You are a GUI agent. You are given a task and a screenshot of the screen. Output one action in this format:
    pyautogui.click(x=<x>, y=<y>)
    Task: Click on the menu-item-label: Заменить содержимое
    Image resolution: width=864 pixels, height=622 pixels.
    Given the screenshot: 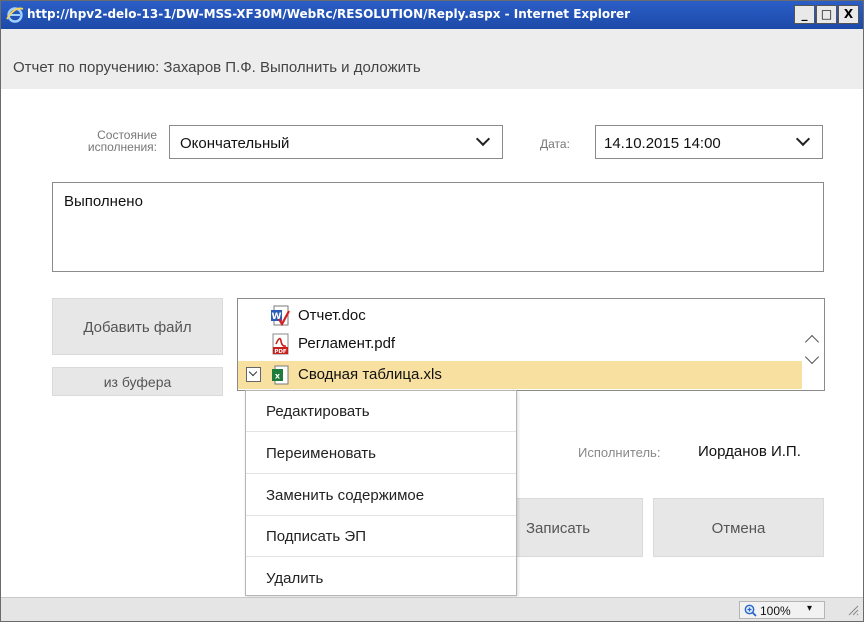 What is the action you would take?
    pyautogui.click(x=345, y=495)
    